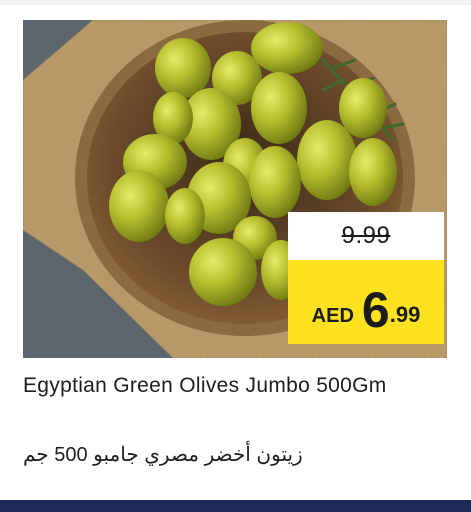 The image size is (471, 512). I want to click on product-title-english: Egyptian Green Olives Jumbo 500Gm, so click(238, 386).